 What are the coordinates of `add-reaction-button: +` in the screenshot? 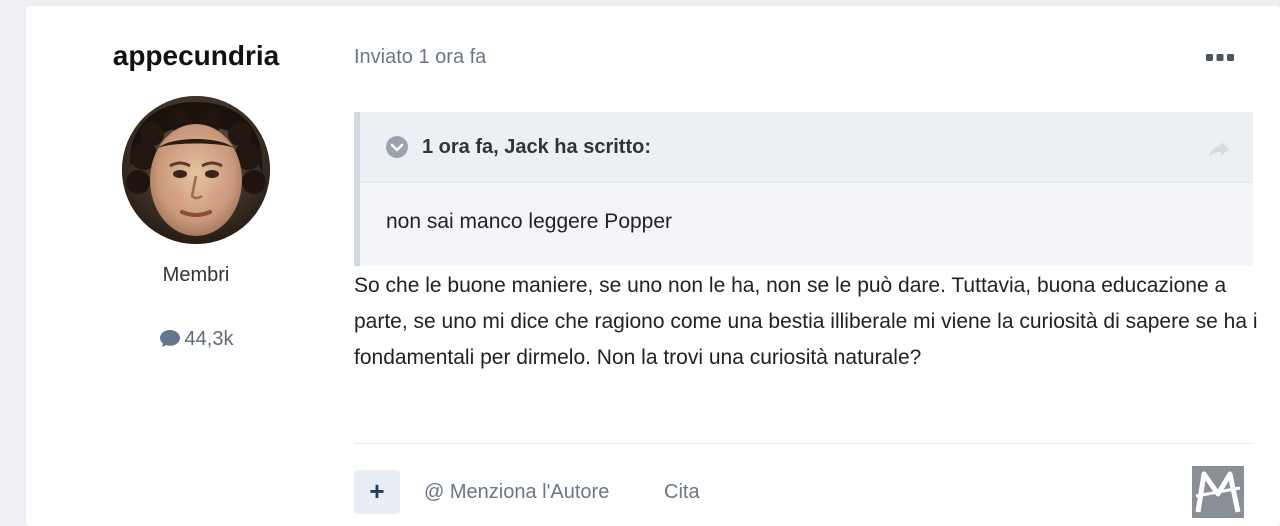 It's located at (377, 492).